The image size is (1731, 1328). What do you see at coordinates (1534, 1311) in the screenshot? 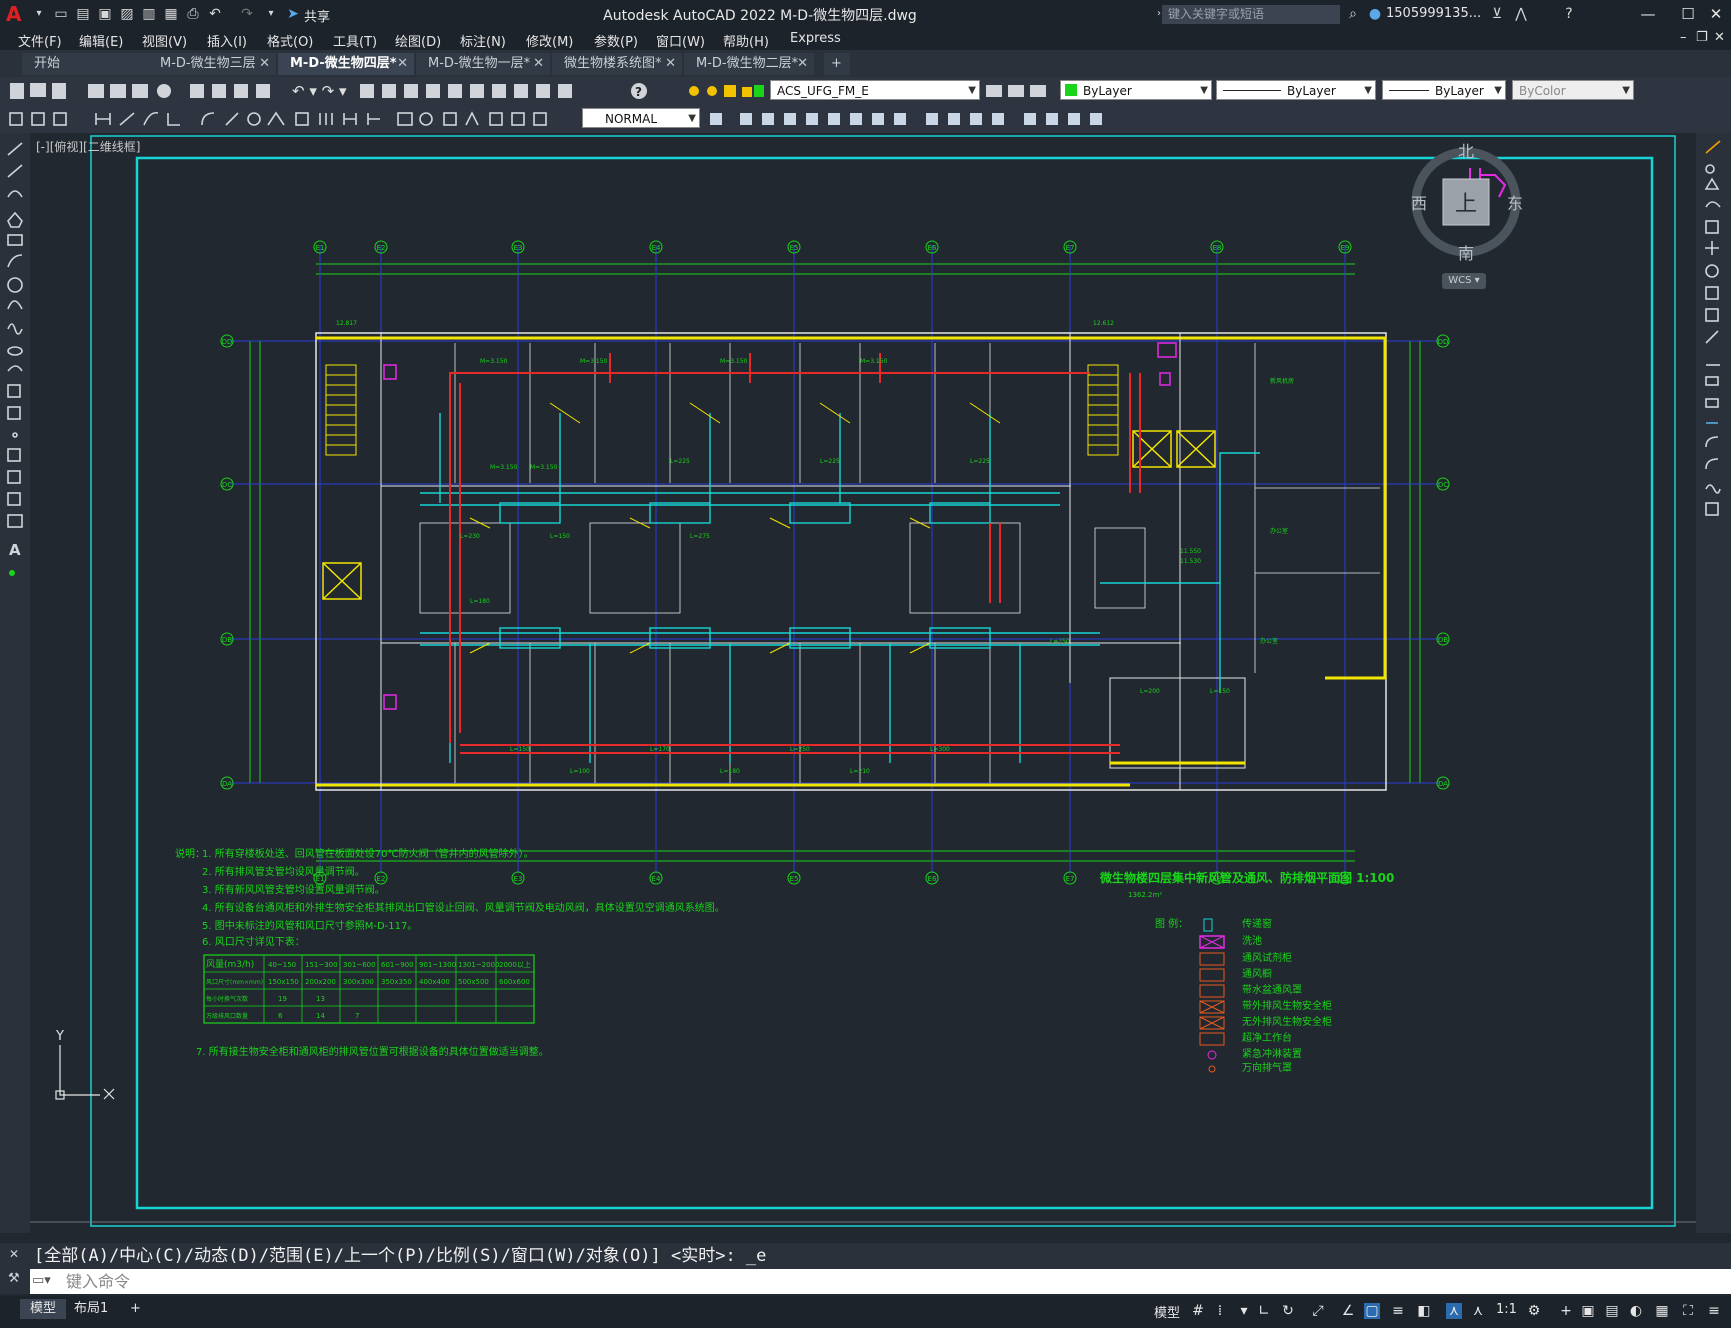
I see `workspace-gear-icon: ⚙` at bounding box center [1534, 1311].